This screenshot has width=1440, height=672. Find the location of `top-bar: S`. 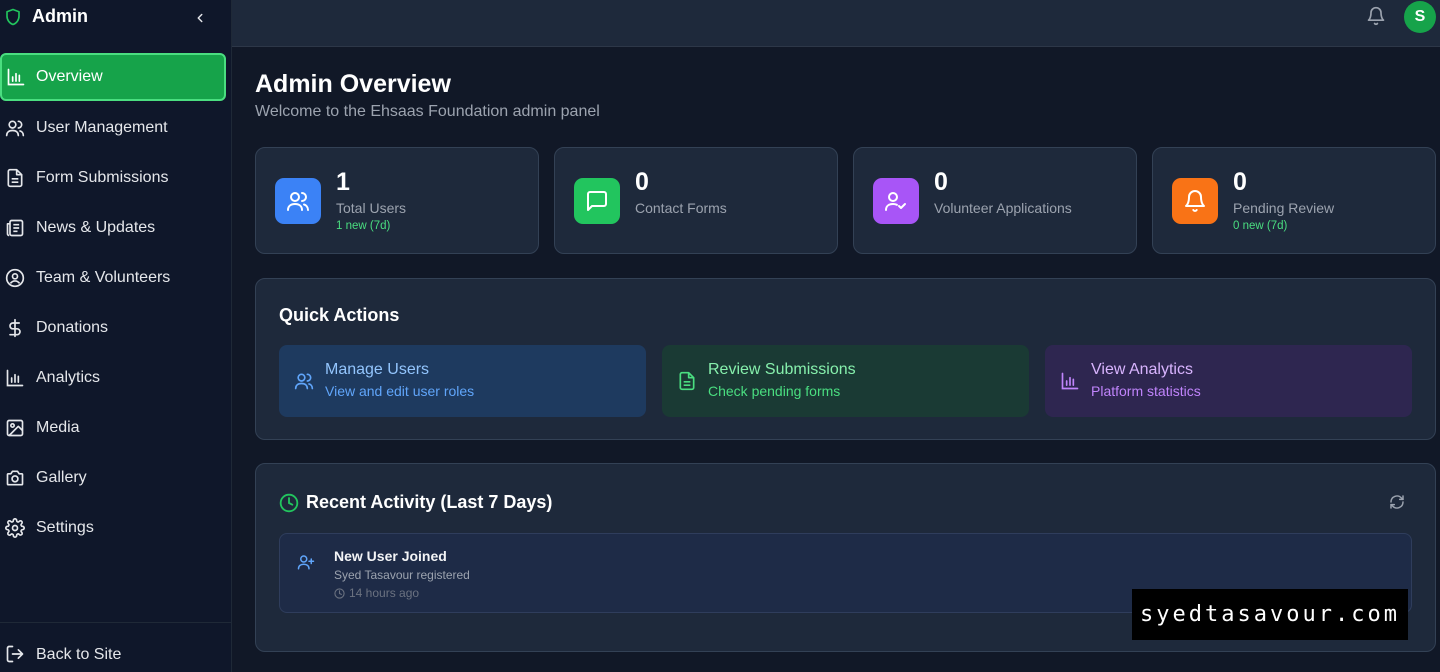

top-bar: S is located at coordinates (836, 23).